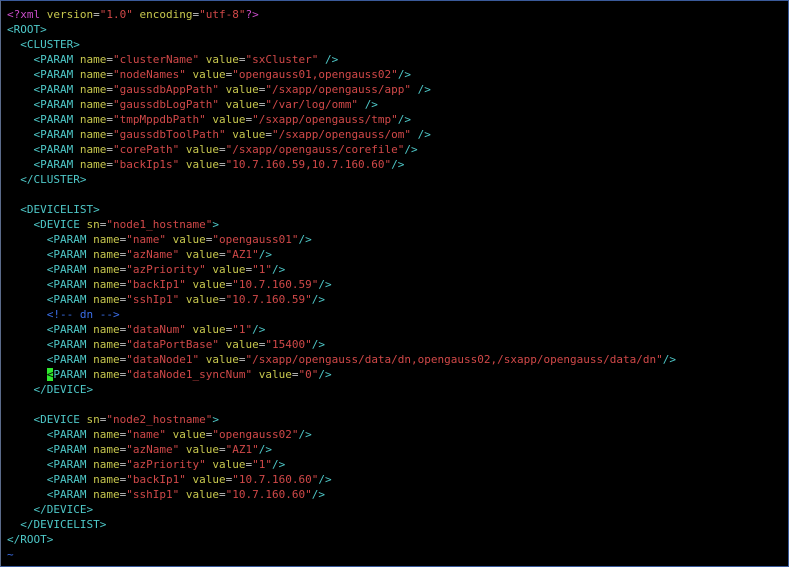 The image size is (789, 567). Describe the element at coordinates (397, 434) in the screenshot. I see `editor-line: <PARAM name="name" value="opengauss02"/>` at that location.